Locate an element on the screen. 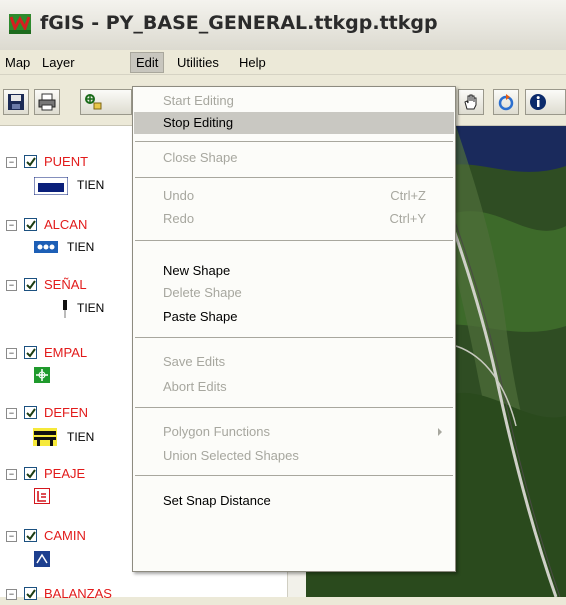 This screenshot has height=605, width=566. toll-symbol-icon is located at coordinates (42, 496).